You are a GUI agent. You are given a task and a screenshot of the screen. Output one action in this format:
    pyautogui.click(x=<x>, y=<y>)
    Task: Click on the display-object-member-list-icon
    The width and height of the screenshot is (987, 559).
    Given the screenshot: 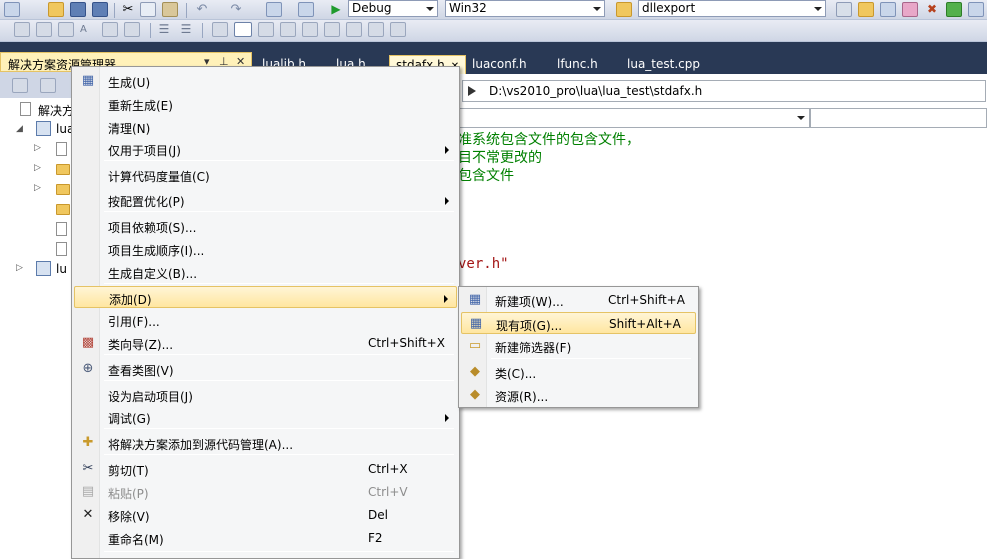 What is the action you would take?
    pyautogui.click(x=22, y=29)
    